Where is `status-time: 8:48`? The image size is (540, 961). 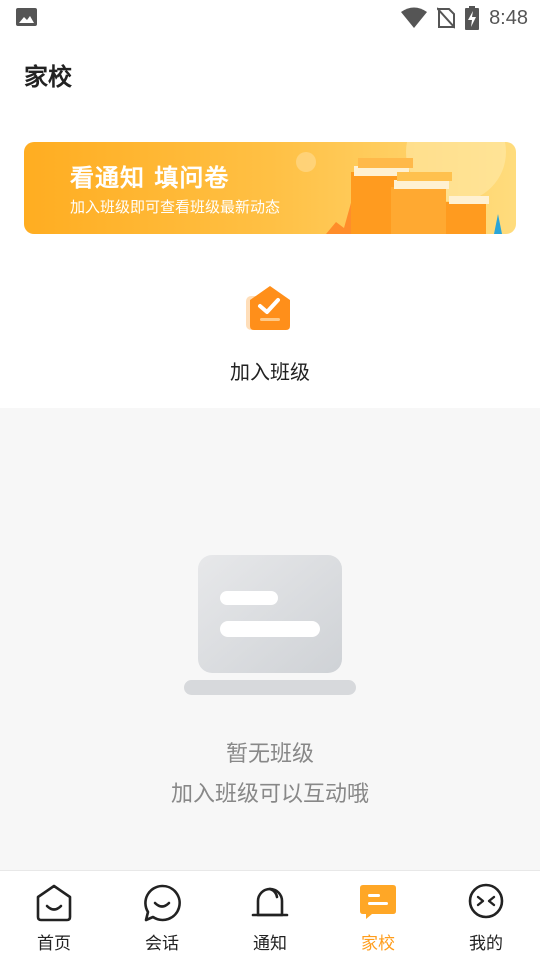 status-time: 8:48 is located at coordinates (508, 17).